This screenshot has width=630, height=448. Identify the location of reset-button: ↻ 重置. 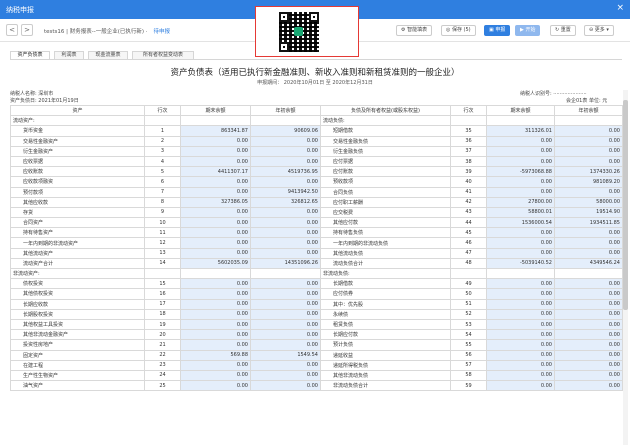
(563, 30).